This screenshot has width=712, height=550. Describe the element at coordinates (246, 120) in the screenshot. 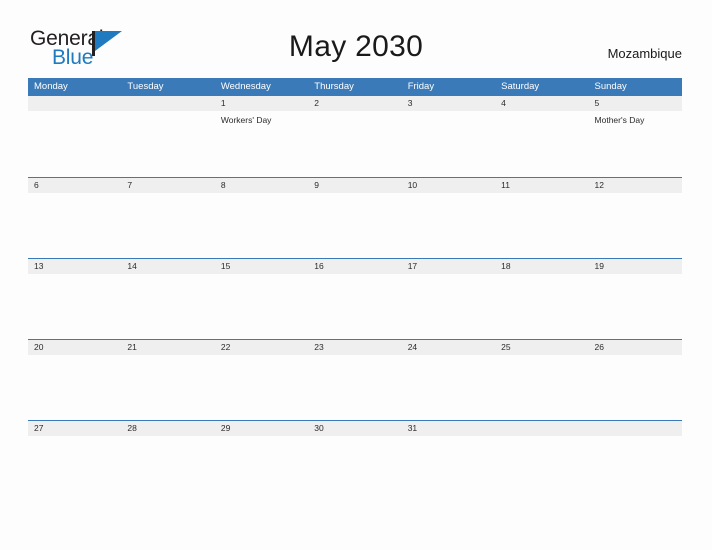

I see `holiday-label: Workers' Day` at that location.